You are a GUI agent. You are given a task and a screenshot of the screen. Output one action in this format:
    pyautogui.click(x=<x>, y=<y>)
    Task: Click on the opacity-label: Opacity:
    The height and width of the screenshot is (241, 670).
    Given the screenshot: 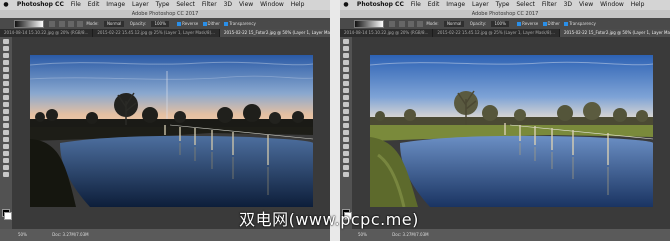 What is the action you would take?
    pyautogui.click(x=138, y=23)
    